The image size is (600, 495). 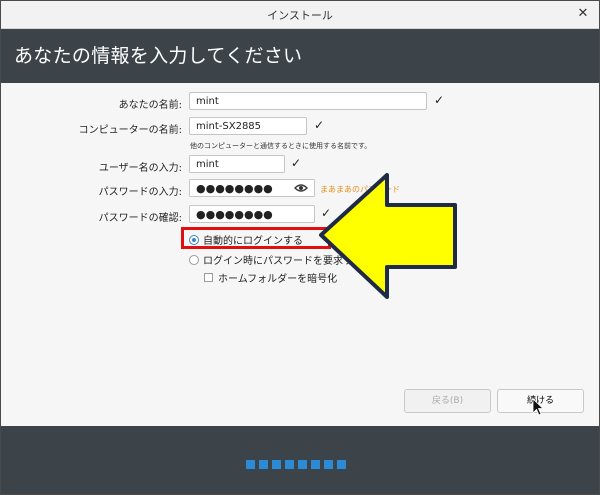 I want to click on page-title: あなたの情報を入力してください, so click(x=158, y=56).